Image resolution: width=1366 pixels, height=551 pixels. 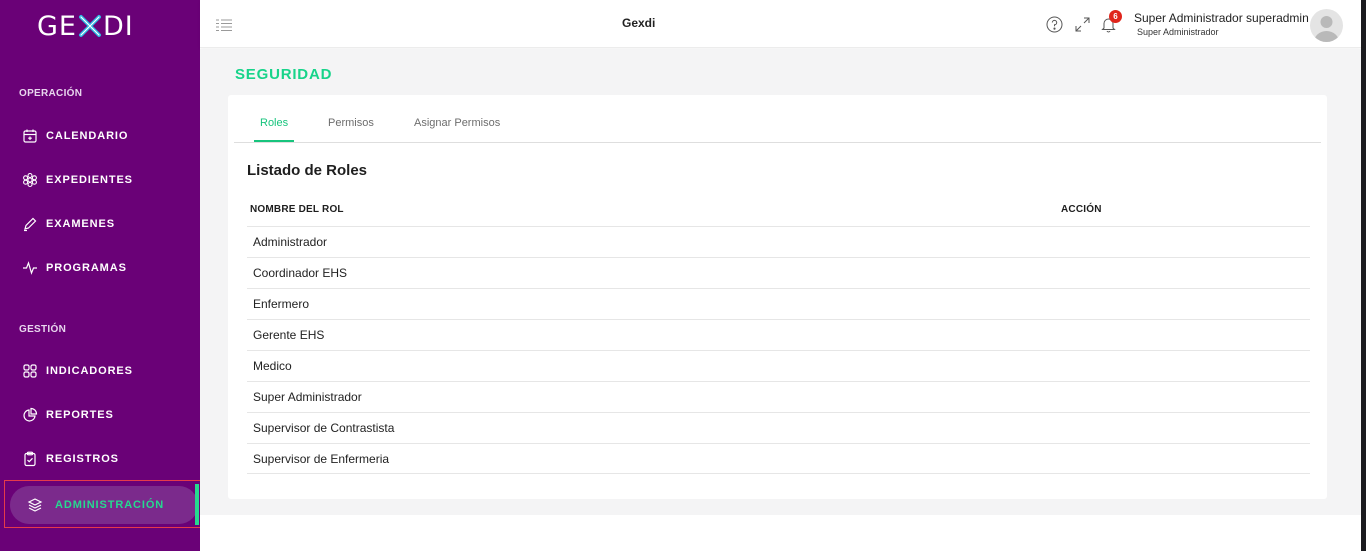 I want to click on tab-roles: Roles, so click(x=274, y=123).